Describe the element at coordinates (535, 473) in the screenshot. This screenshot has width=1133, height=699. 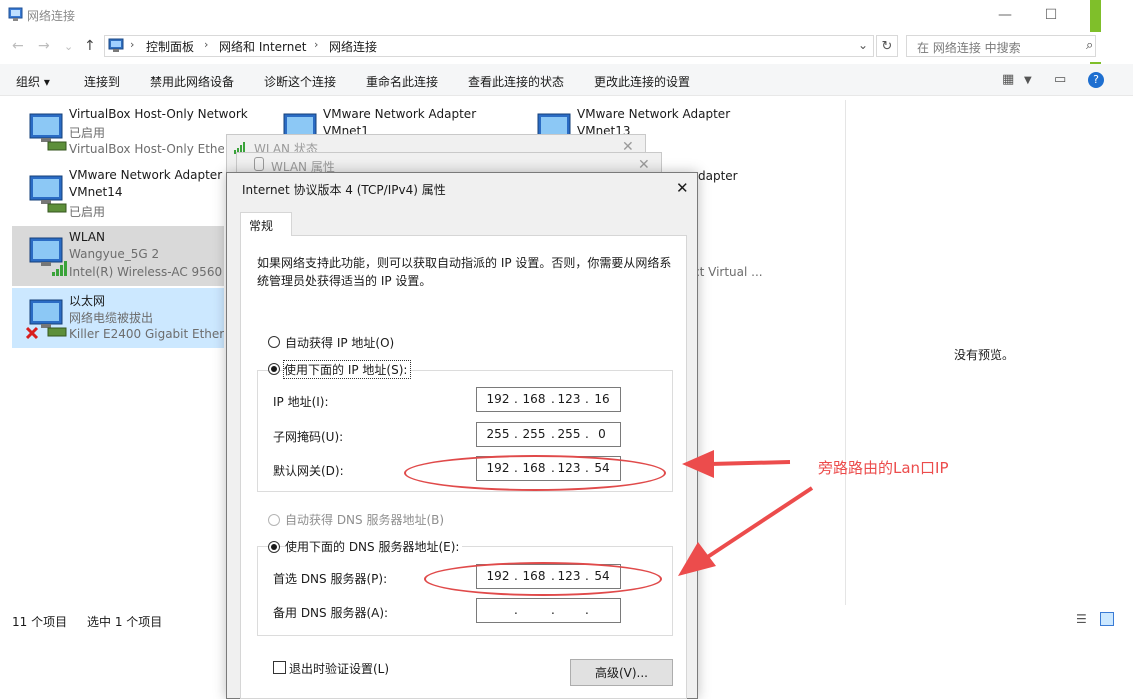
I see `gateway-highlight-ellipse` at that location.